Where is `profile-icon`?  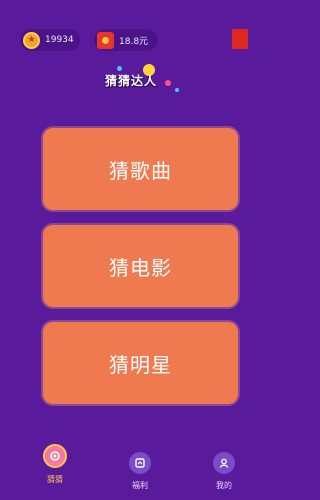 profile-icon is located at coordinates (224, 463).